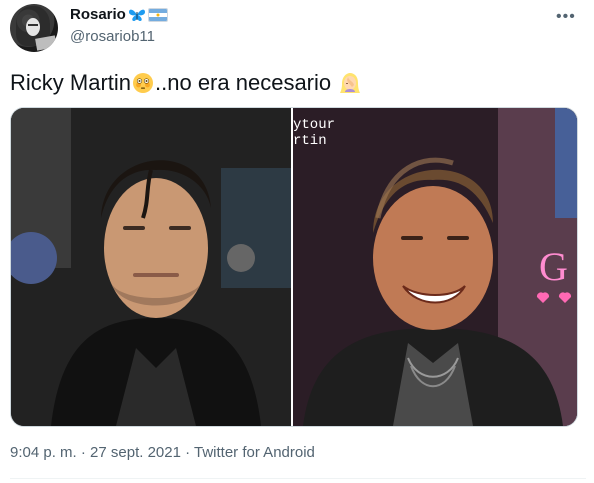 The width and height of the screenshot is (594, 483). Describe the element at coordinates (157, 14) in the screenshot. I see `argentina-flag-icon` at that location.